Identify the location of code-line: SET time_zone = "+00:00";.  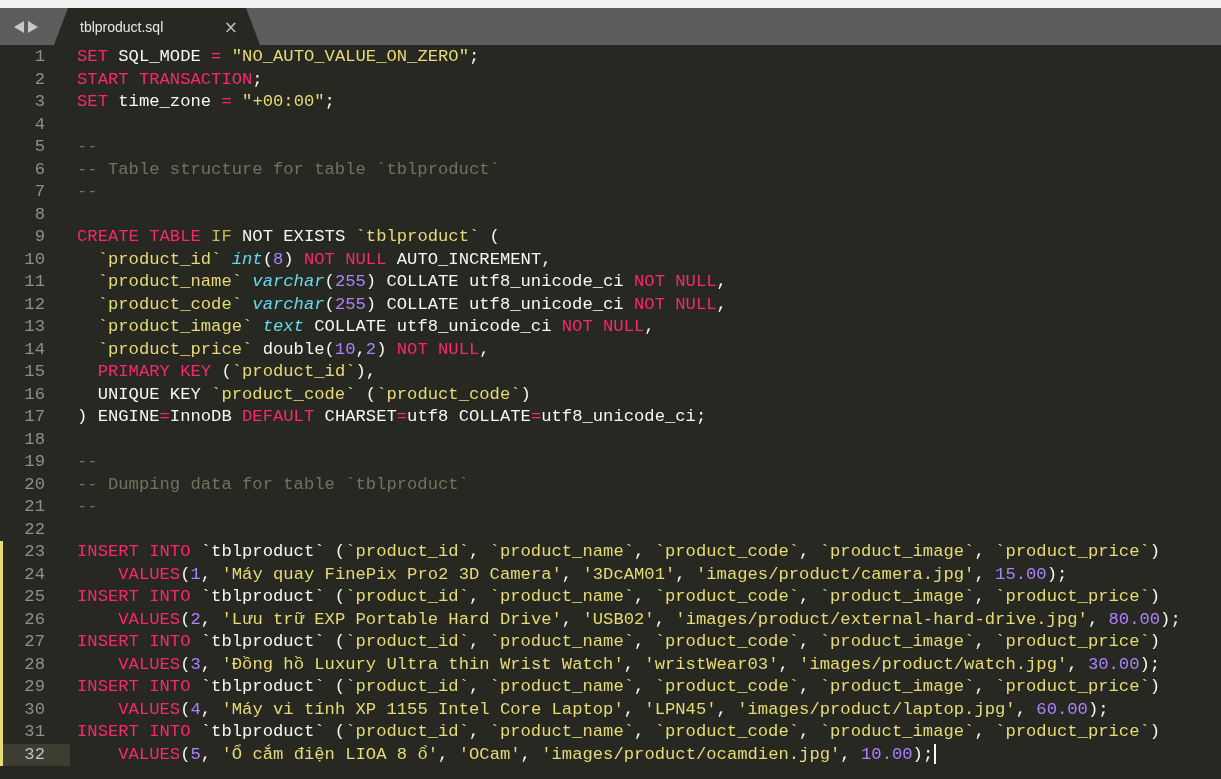
(206, 102).